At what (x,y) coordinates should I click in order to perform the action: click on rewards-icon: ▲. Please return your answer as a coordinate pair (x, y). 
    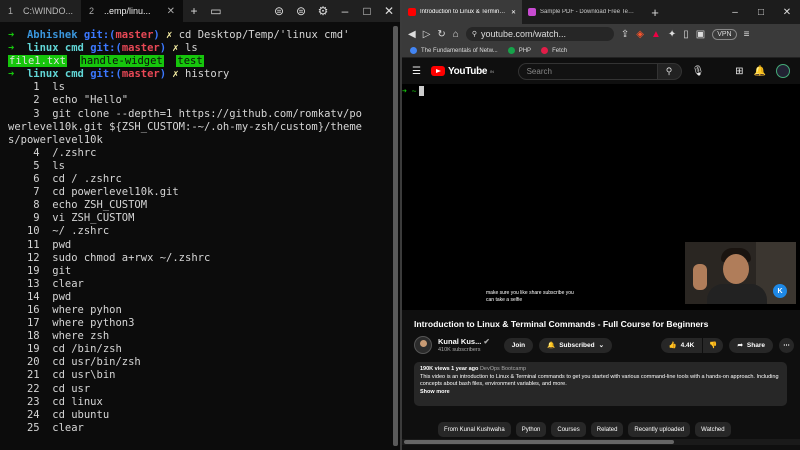
    Looking at the image, I should click on (656, 34).